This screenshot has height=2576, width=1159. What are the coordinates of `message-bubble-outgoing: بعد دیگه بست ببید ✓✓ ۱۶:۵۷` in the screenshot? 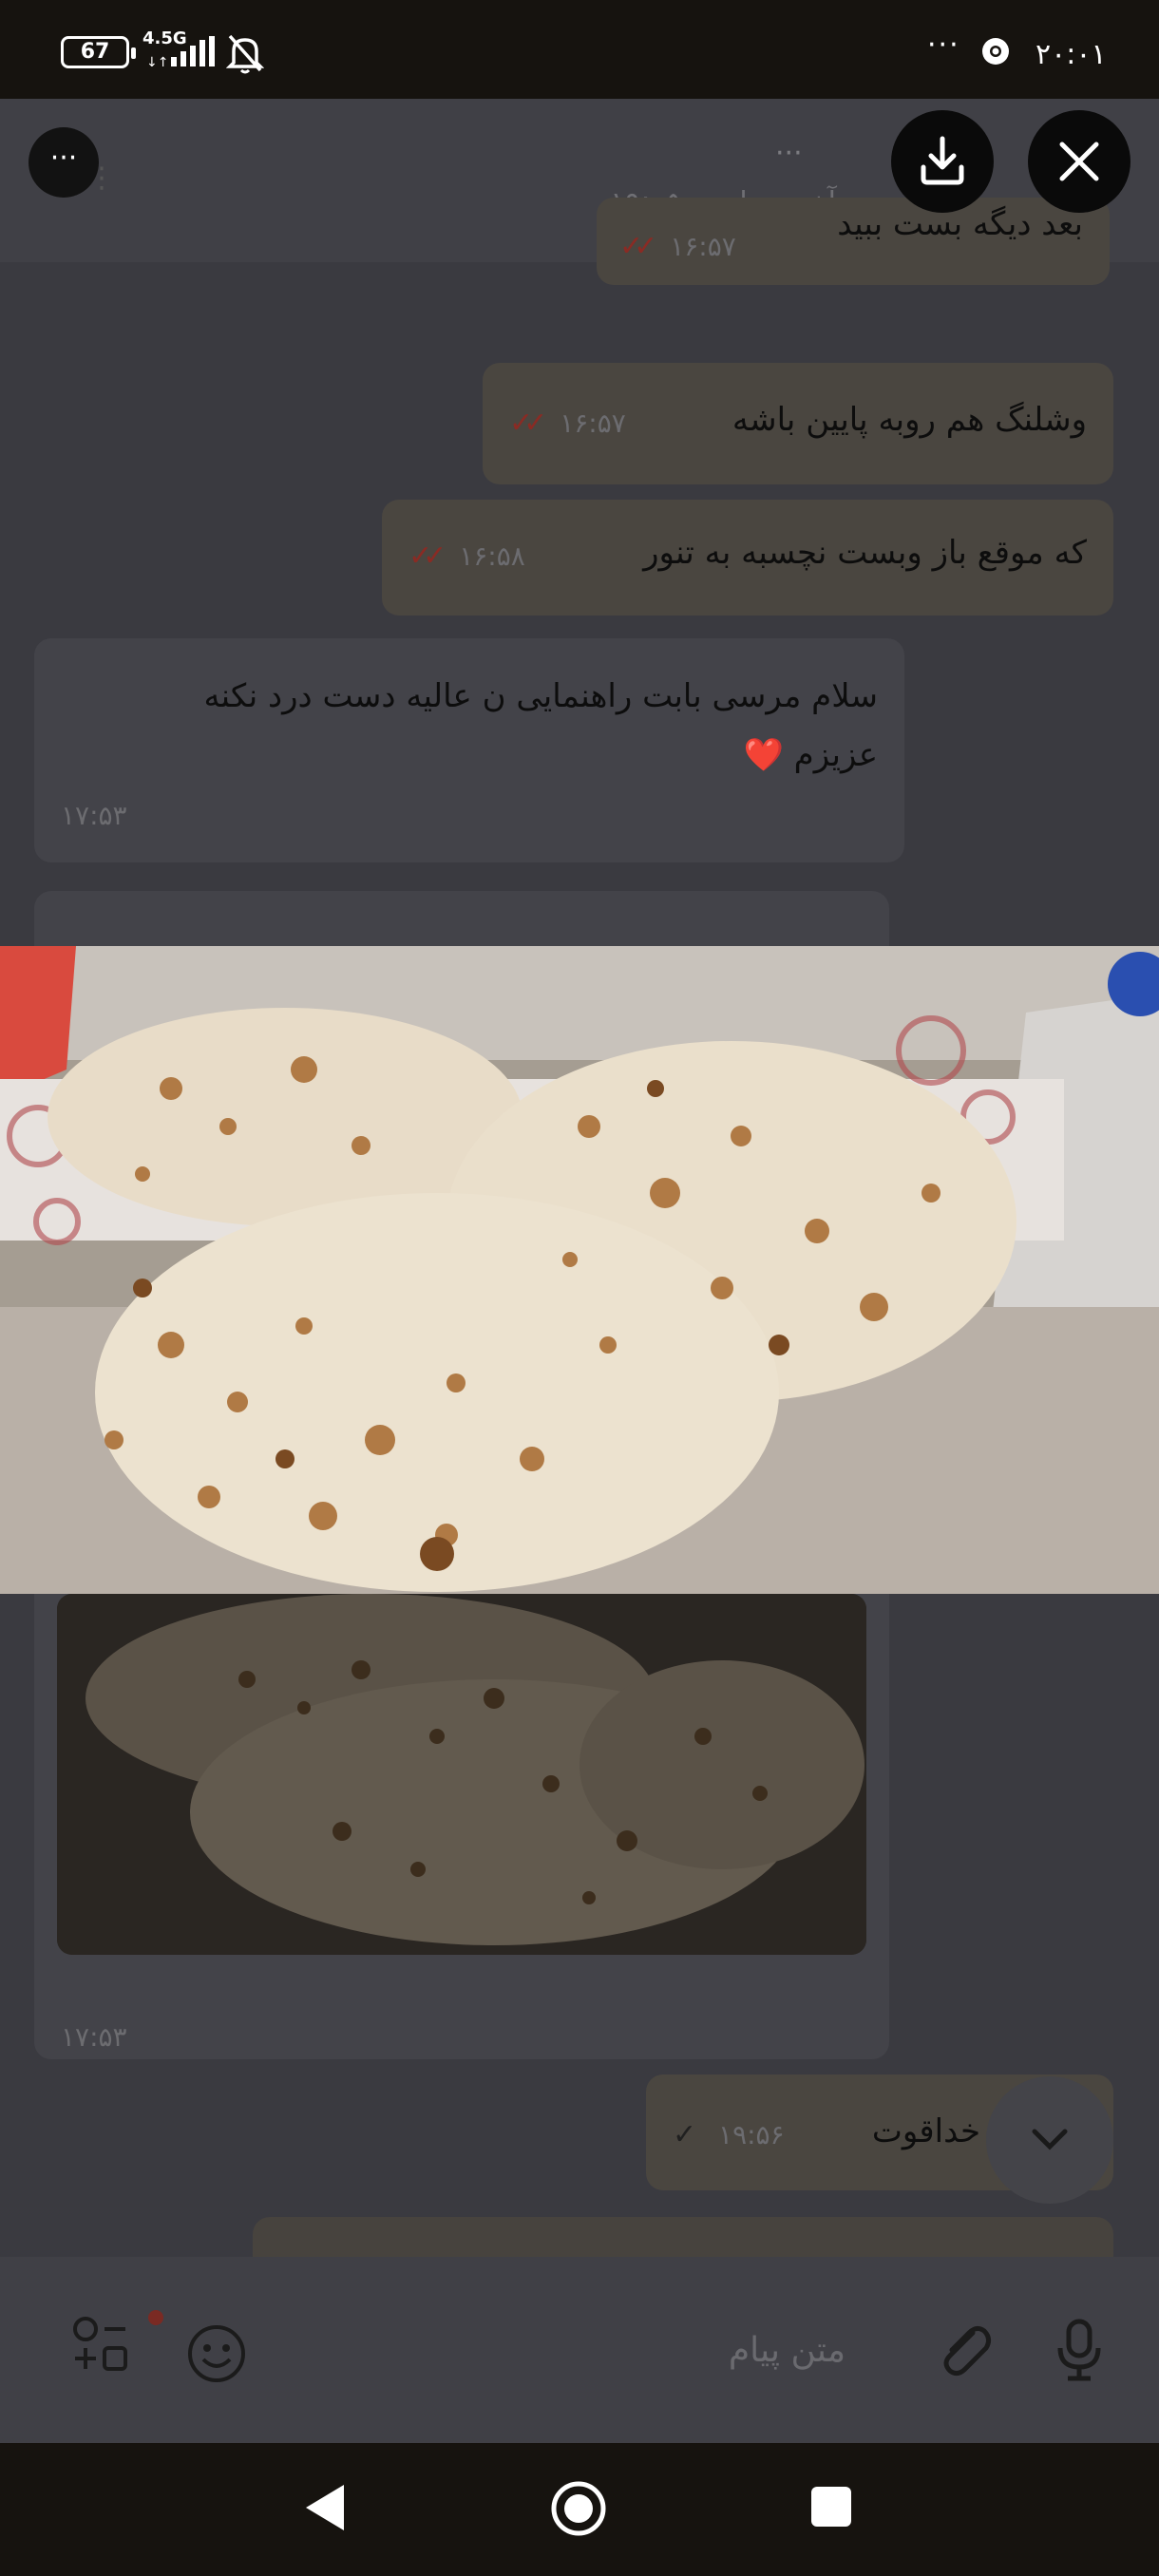 It's located at (853, 241).